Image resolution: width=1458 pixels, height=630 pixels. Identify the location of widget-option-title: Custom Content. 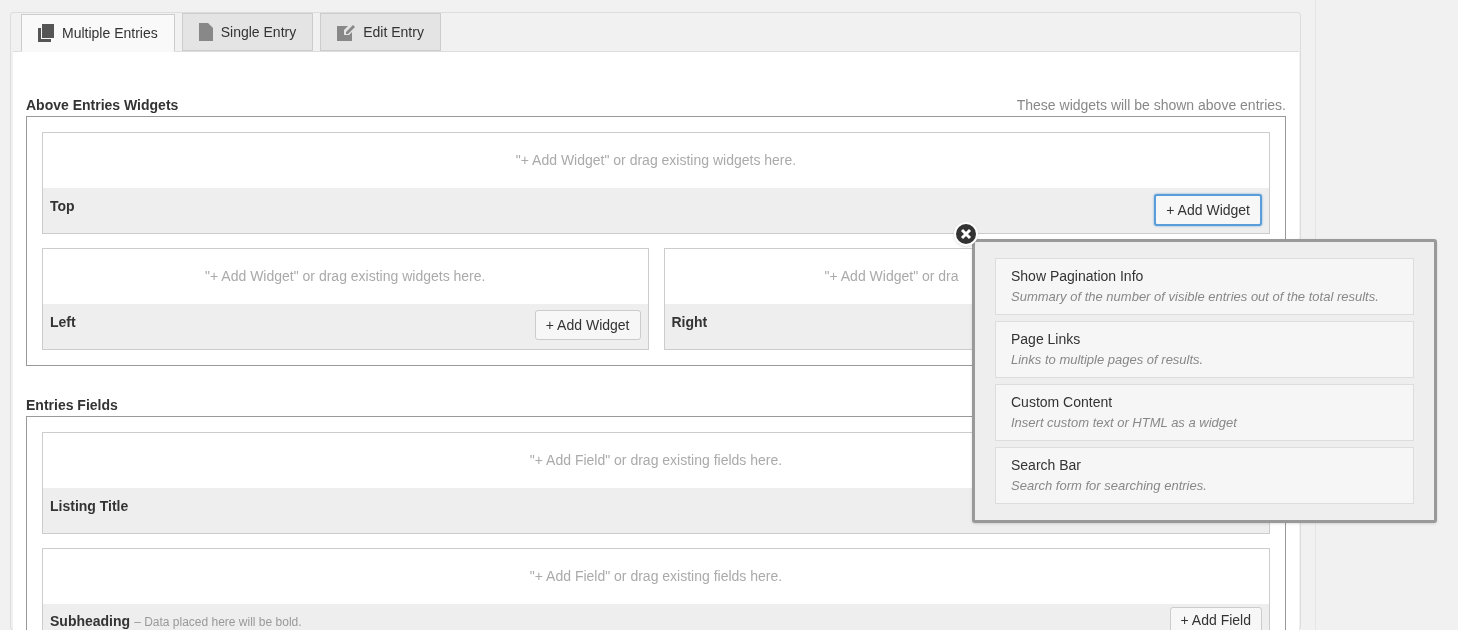
(1062, 402).